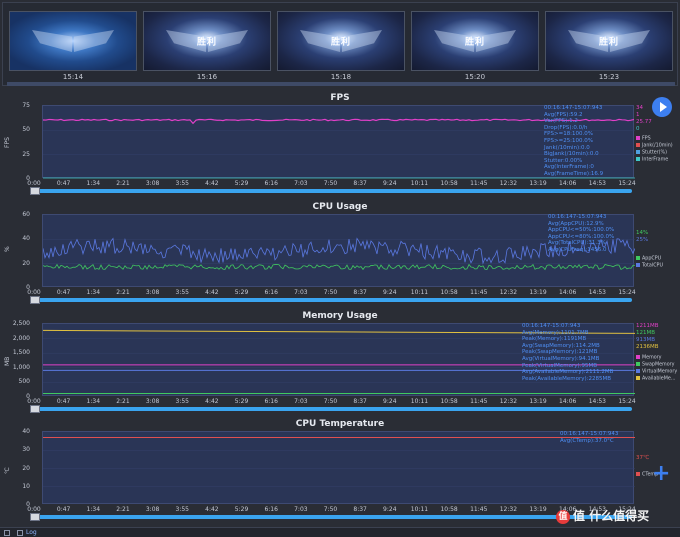 Image resolution: width=680 pixels, height=537 pixels. Describe the element at coordinates (332, 409) in the screenshot. I see `memory-time-slider` at that location.